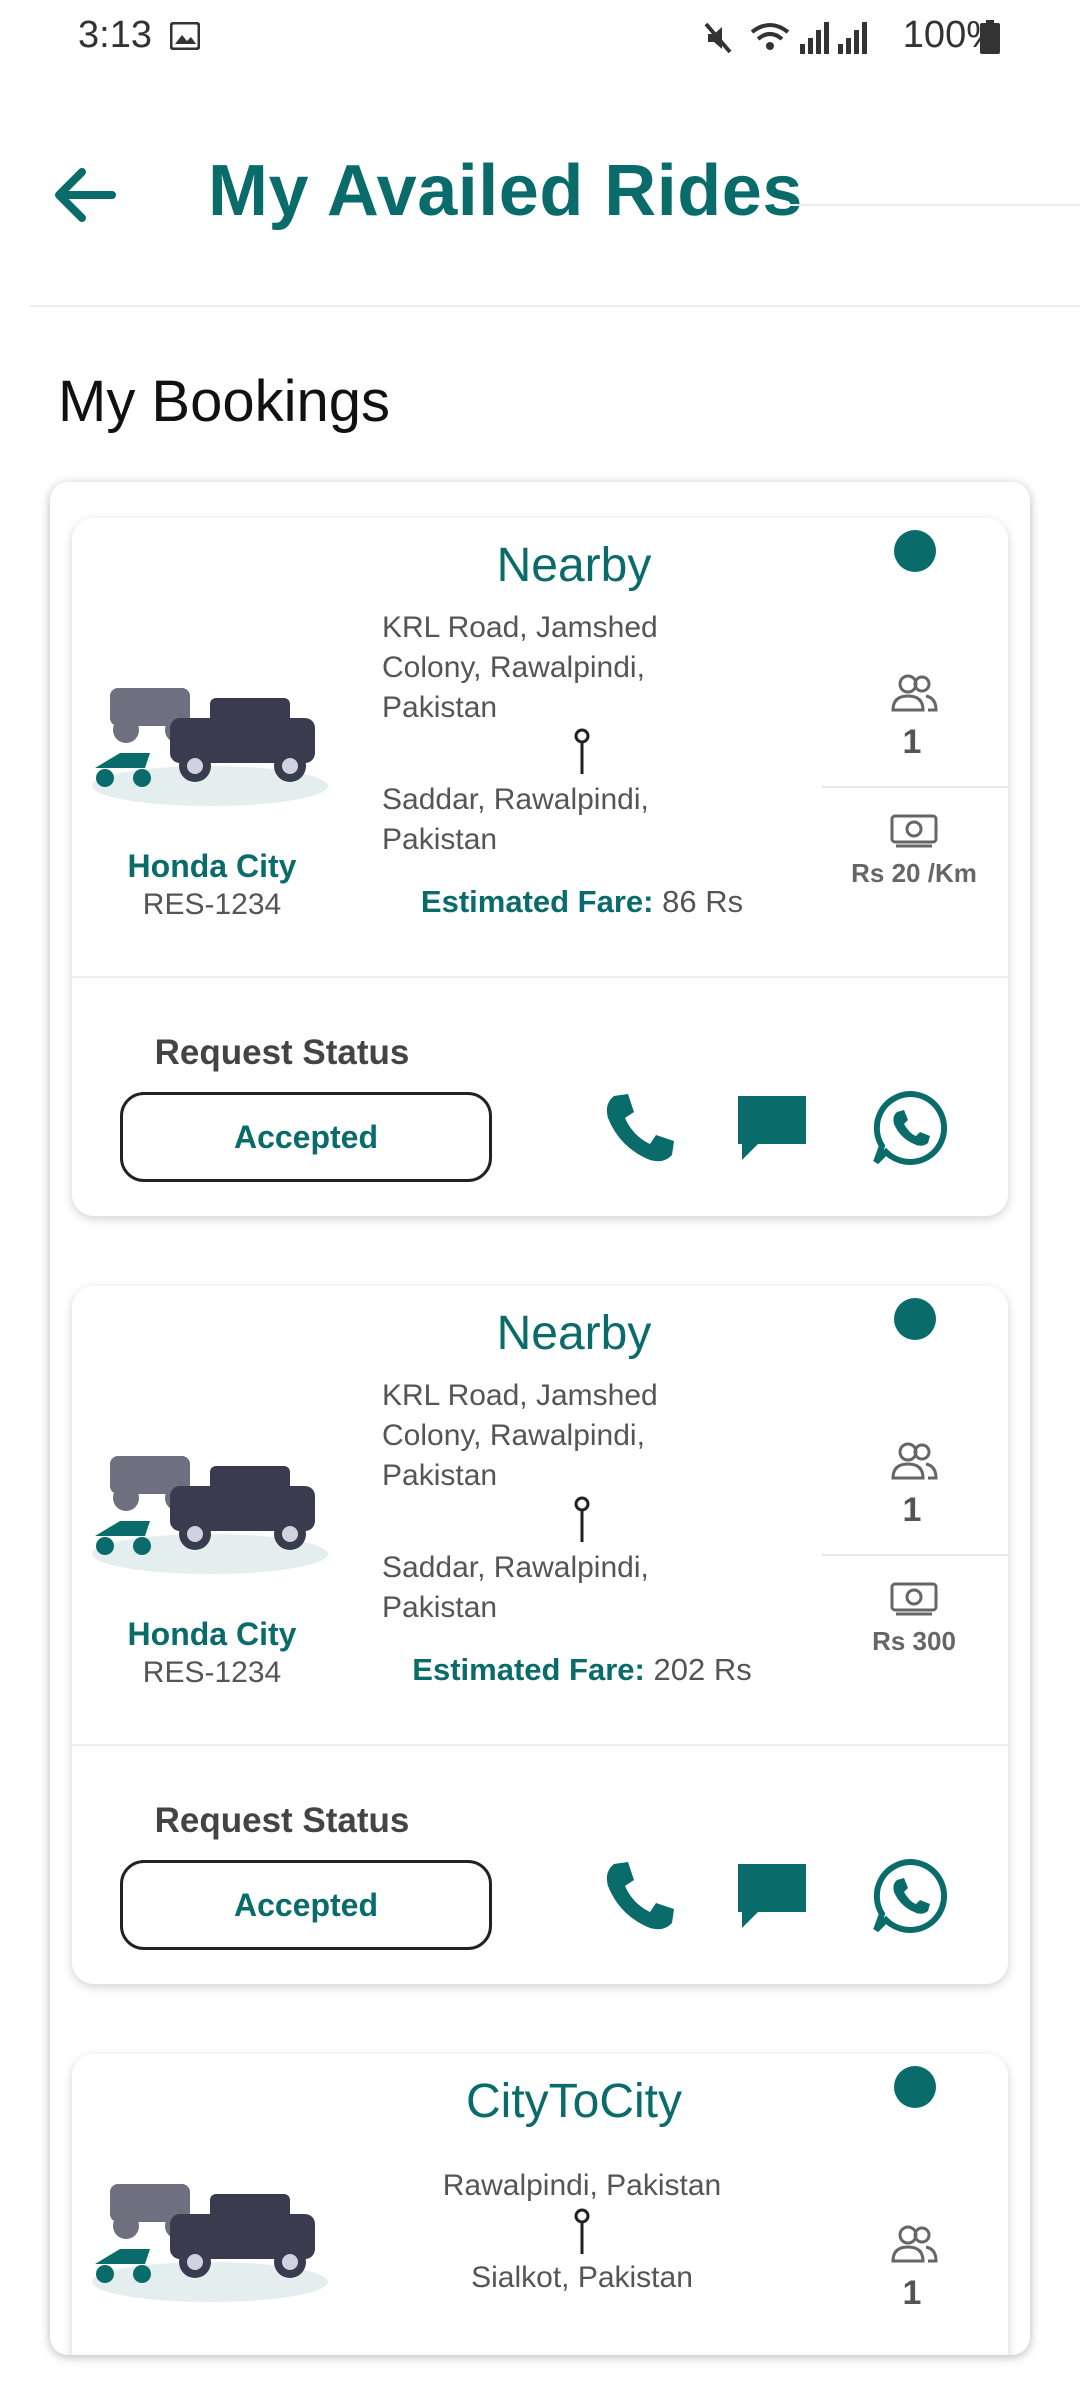  Describe the element at coordinates (115, 35) in the screenshot. I see `status-time: 3:13` at that location.